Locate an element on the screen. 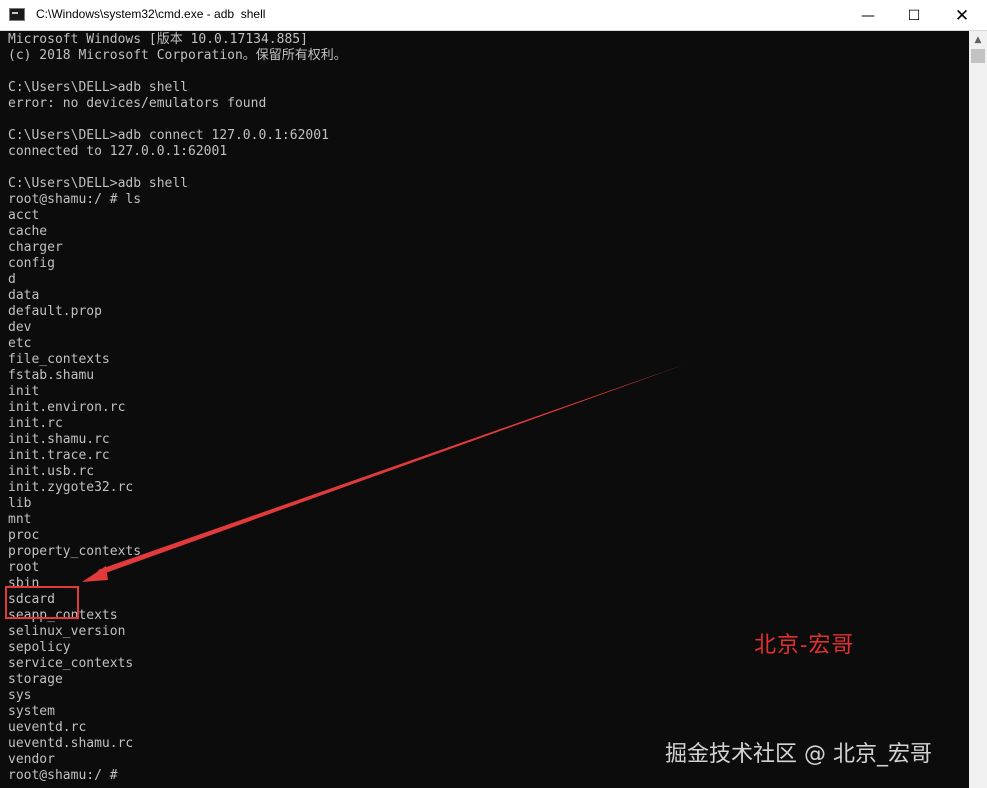 The width and height of the screenshot is (987, 788). close-button: ✕ is located at coordinates (962, 15).